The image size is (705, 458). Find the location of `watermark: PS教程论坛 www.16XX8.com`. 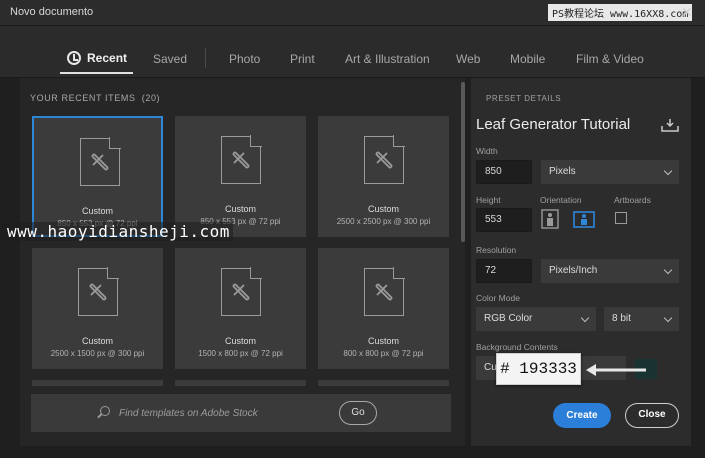

watermark: PS教程论坛 www.16XX8.com is located at coordinates (620, 12).